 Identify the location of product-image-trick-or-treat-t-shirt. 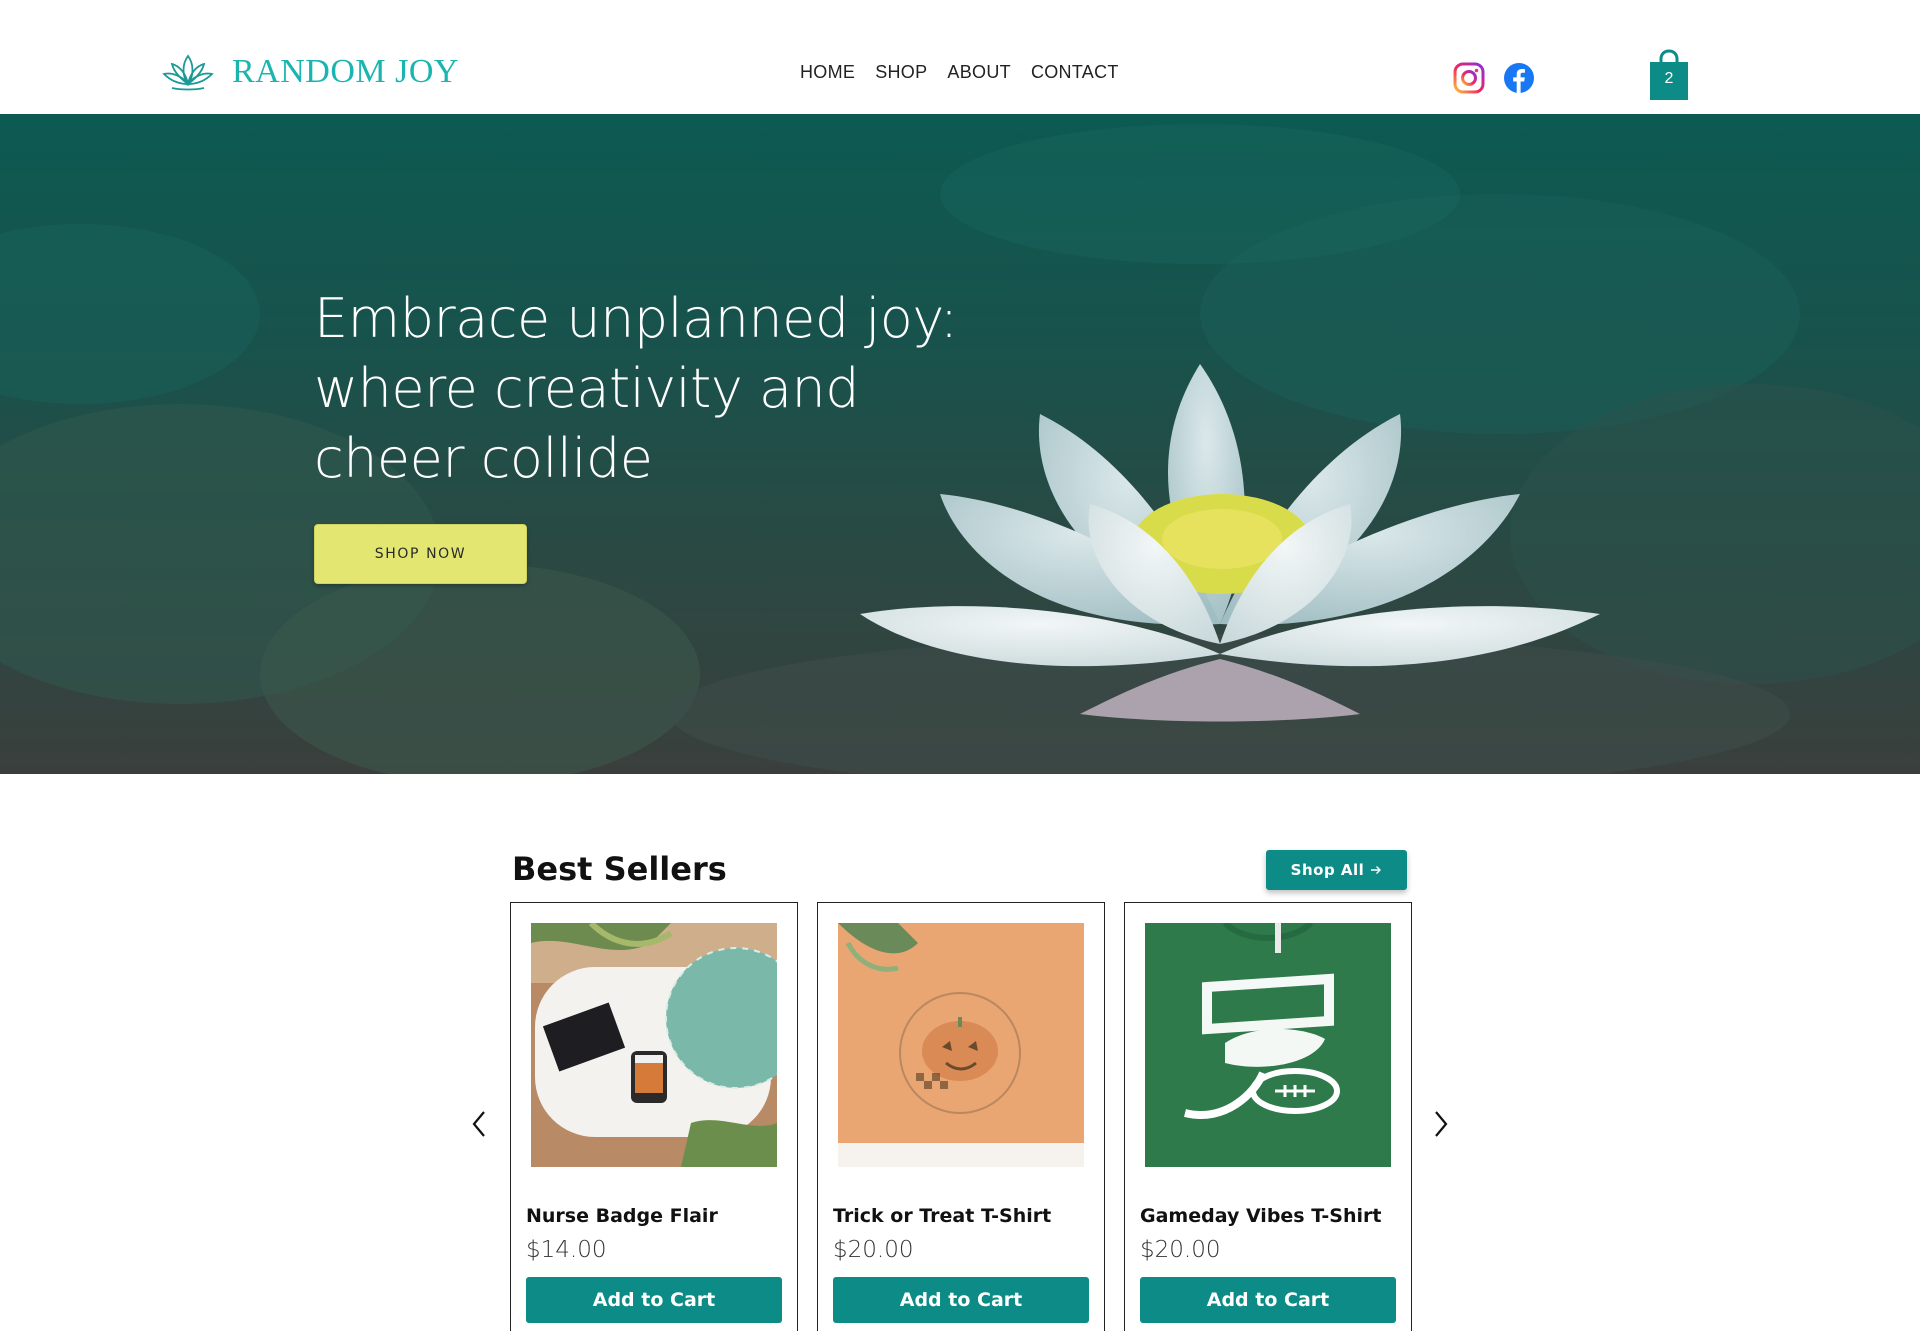
(961, 1045).